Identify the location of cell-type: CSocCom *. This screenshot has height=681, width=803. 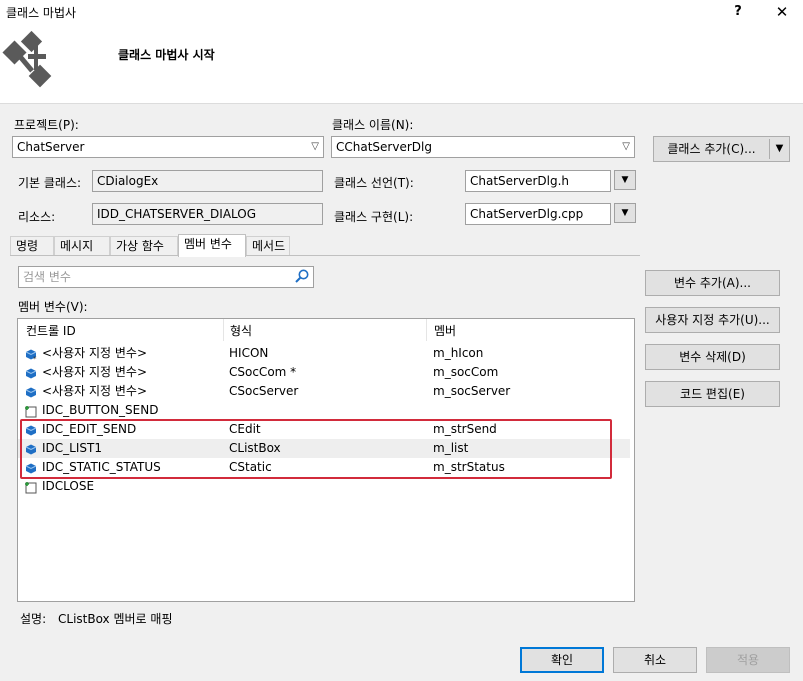
(263, 372).